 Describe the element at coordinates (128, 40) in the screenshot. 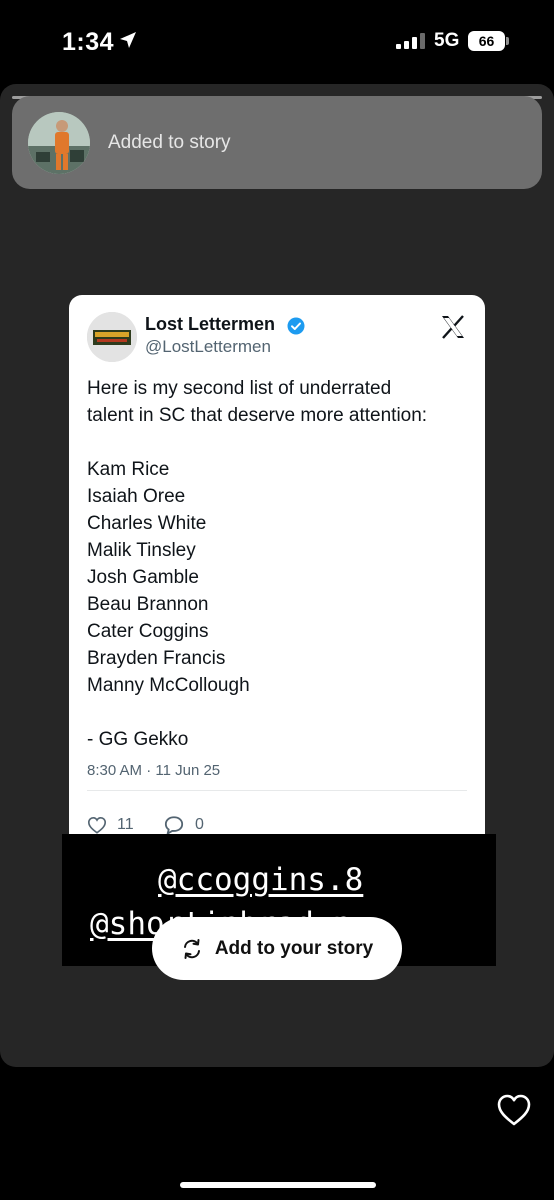

I see `location-arrow-icon` at that location.